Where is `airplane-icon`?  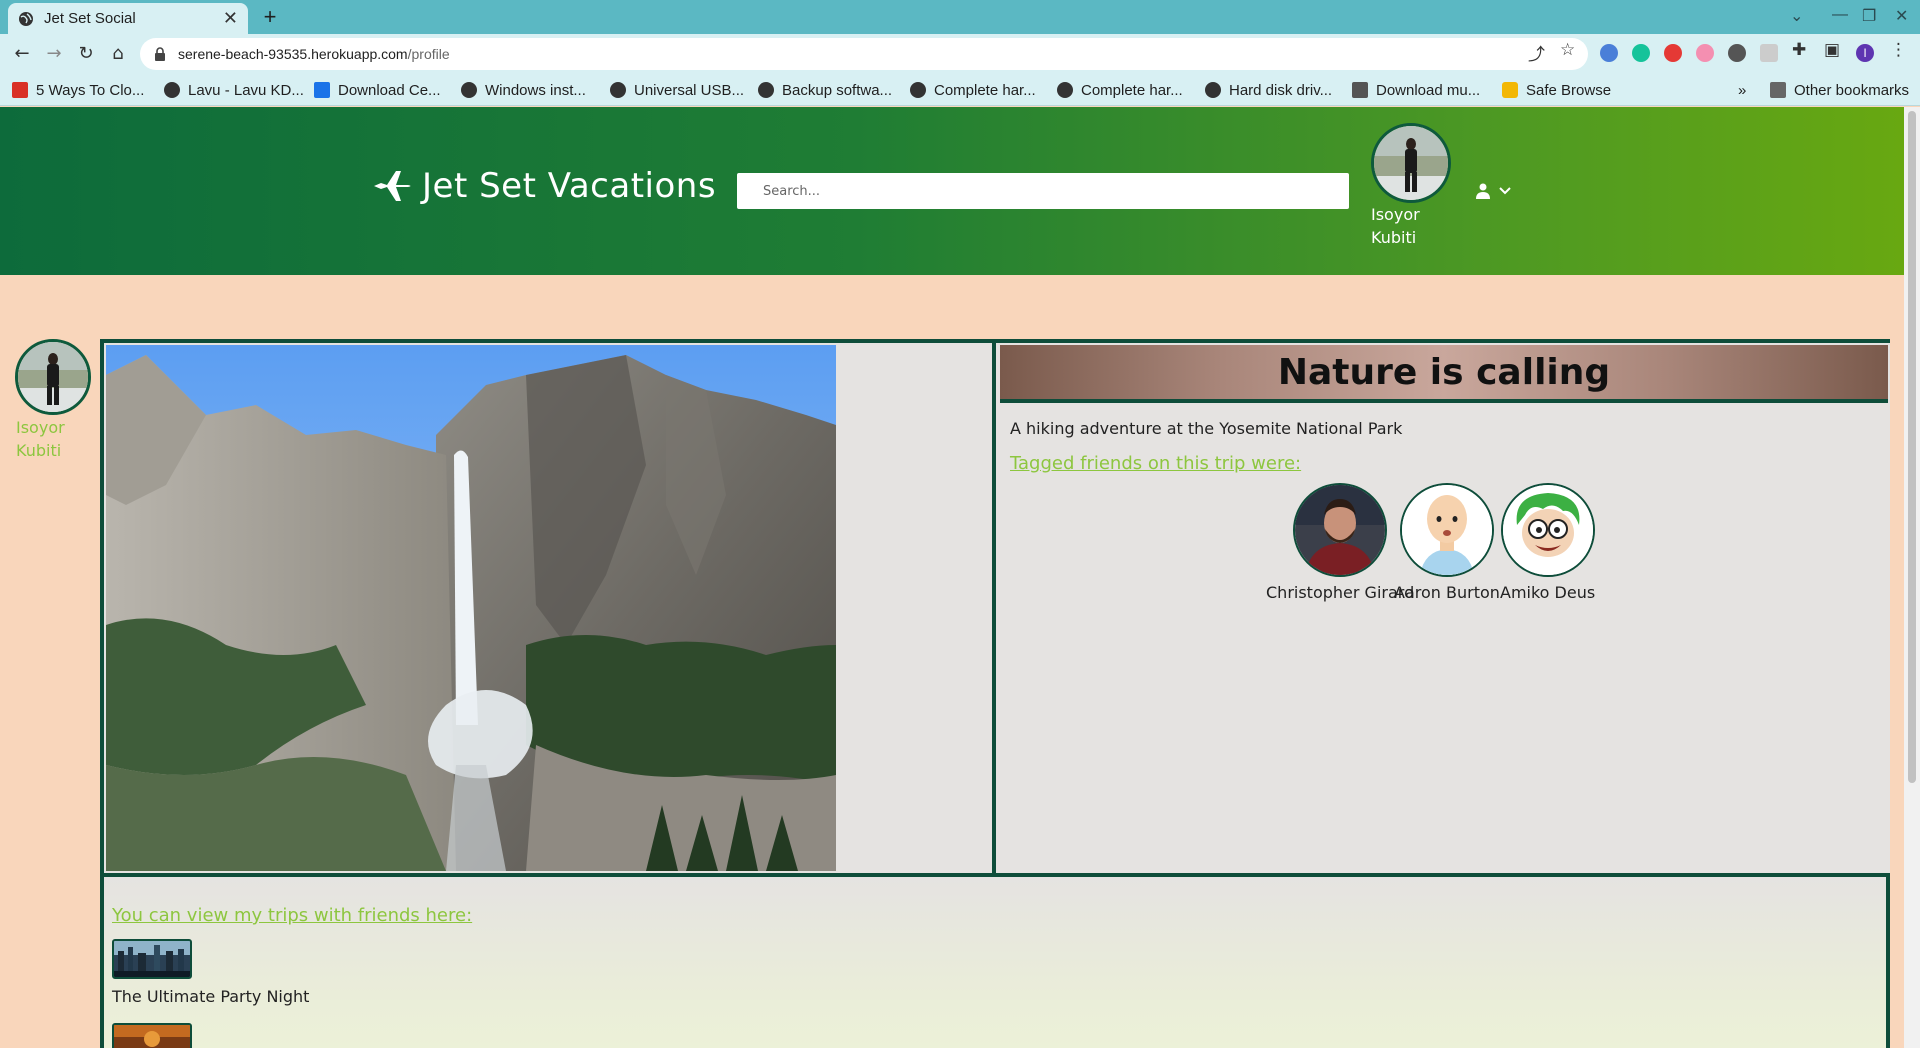
airplane-icon is located at coordinates (392, 186).